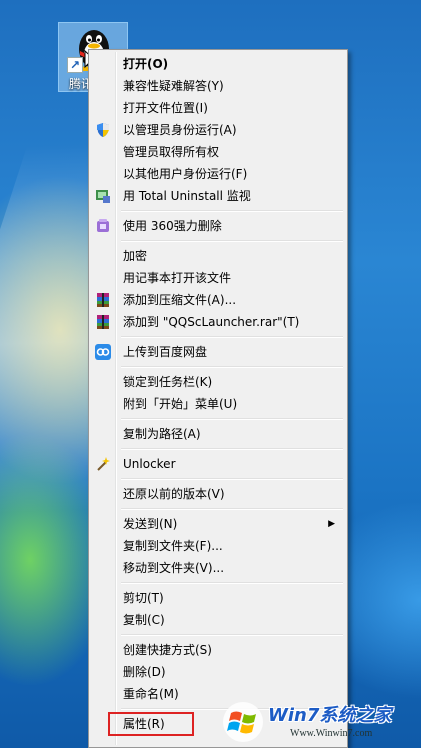 This screenshot has width=421, height=748. I want to click on menu-item-label: 管理员取得所有权, so click(171, 152).